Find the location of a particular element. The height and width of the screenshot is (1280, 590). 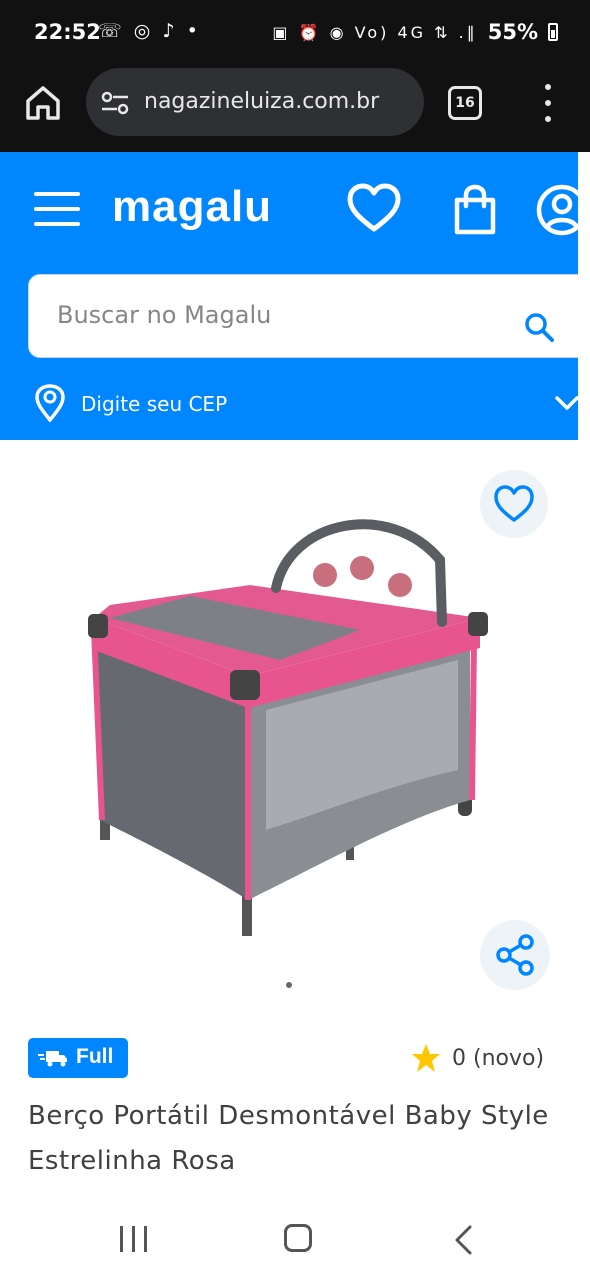

share-icon is located at coordinates (515, 955).